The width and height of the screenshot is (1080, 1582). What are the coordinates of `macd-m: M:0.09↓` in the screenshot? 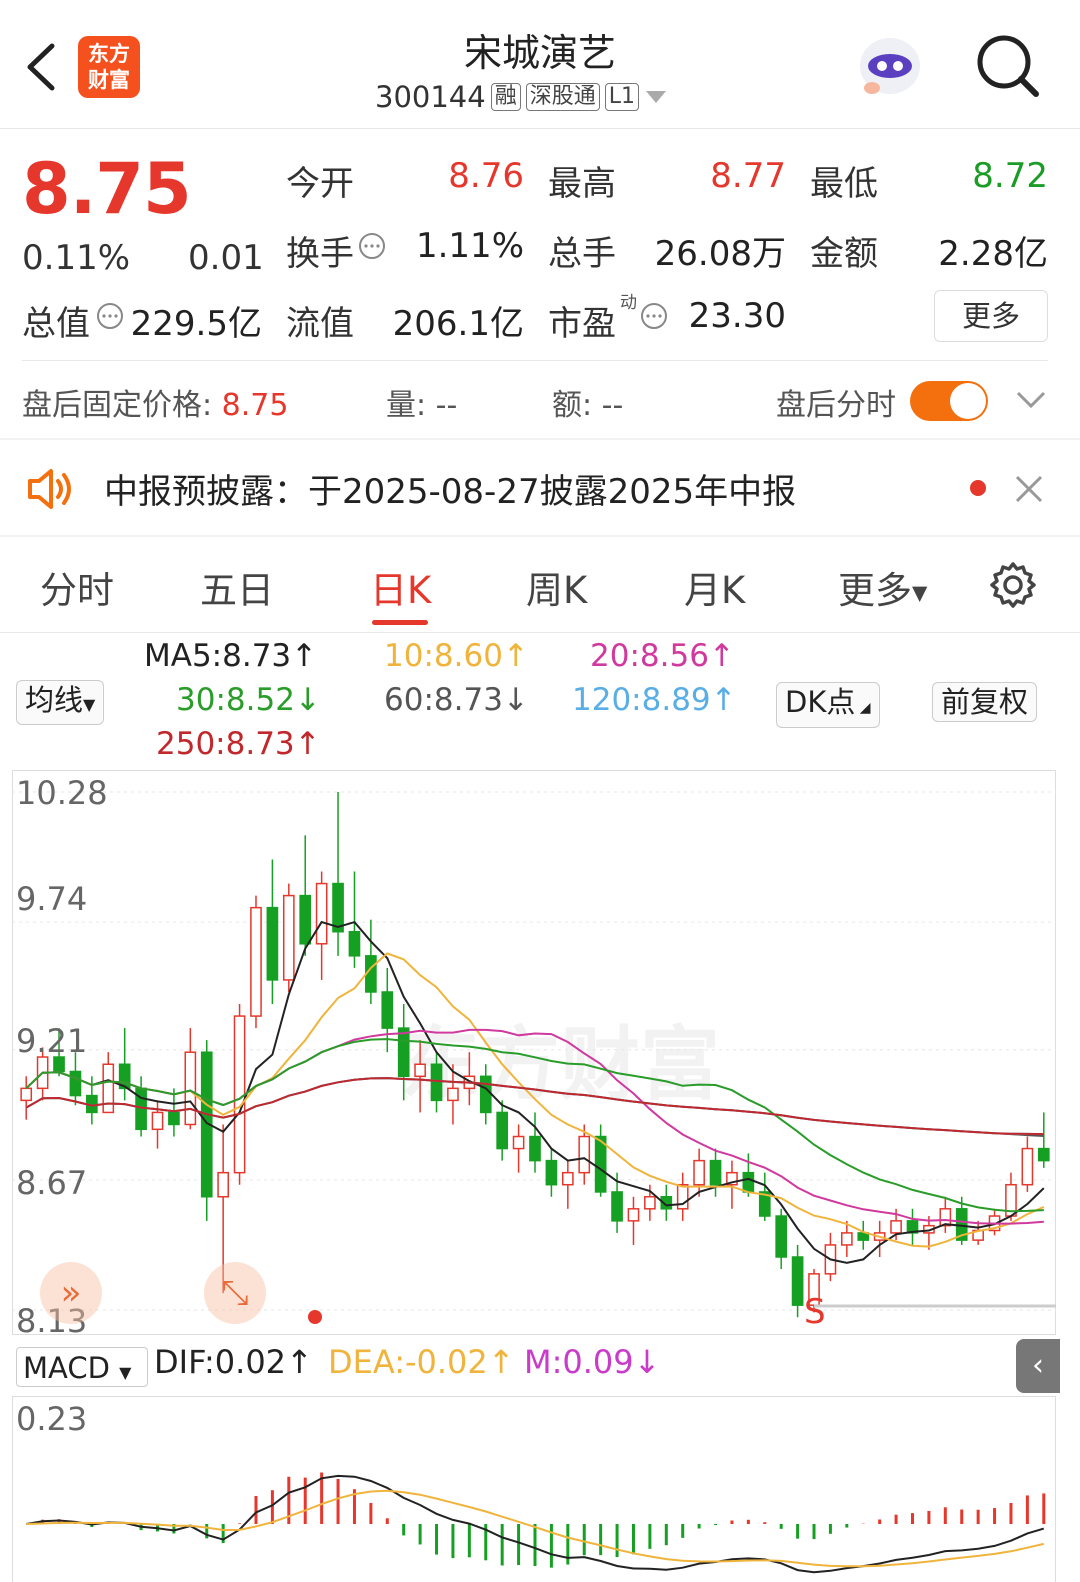 It's located at (592, 1362).